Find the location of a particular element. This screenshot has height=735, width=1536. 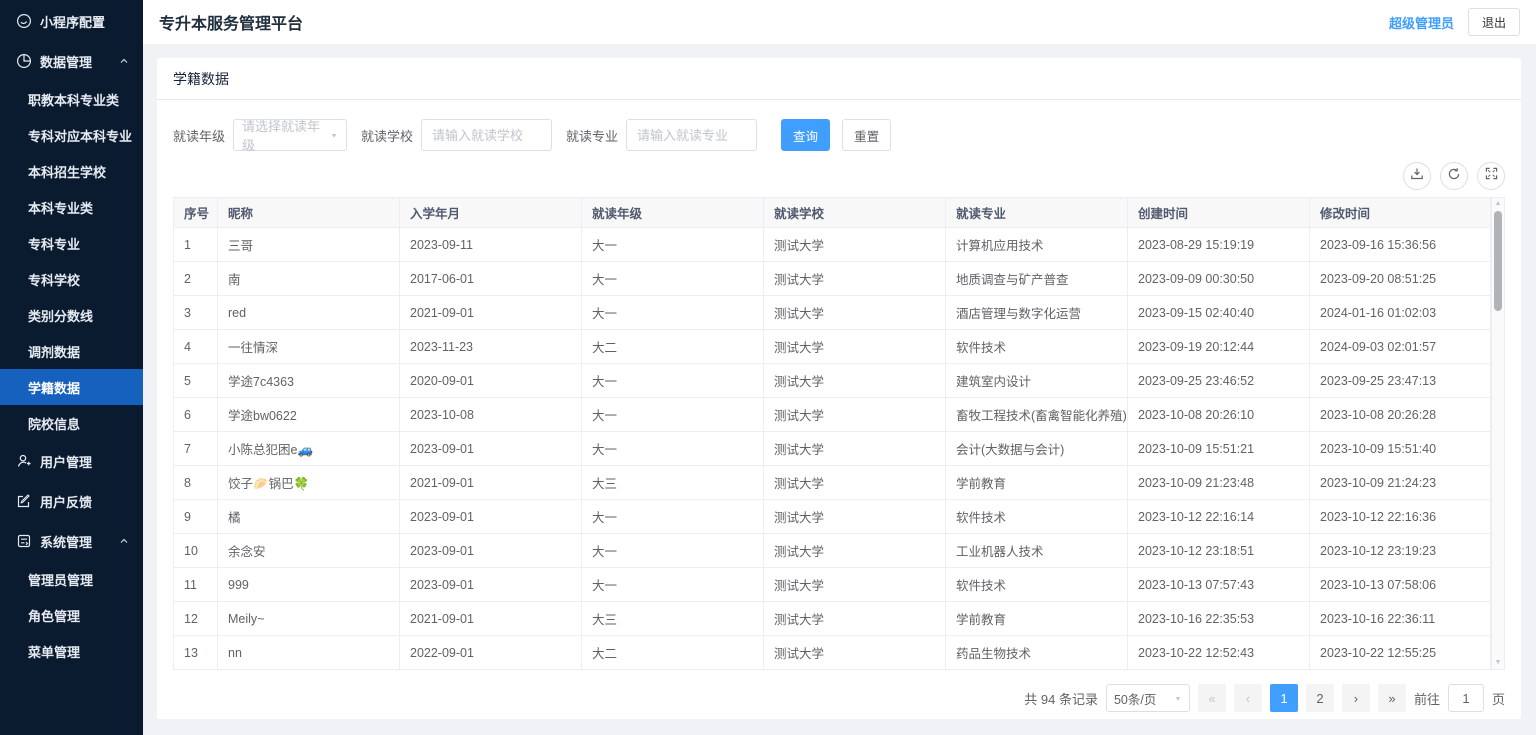

sidebar-item-college-major: 专科专业 is located at coordinates (71, 243).